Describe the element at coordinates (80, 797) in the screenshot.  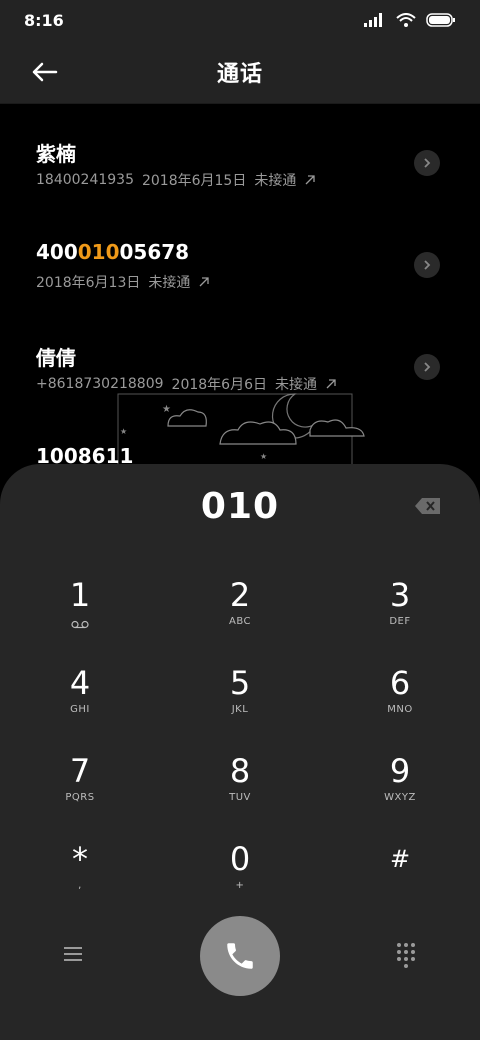
I see `key-letters: PQRS` at that location.